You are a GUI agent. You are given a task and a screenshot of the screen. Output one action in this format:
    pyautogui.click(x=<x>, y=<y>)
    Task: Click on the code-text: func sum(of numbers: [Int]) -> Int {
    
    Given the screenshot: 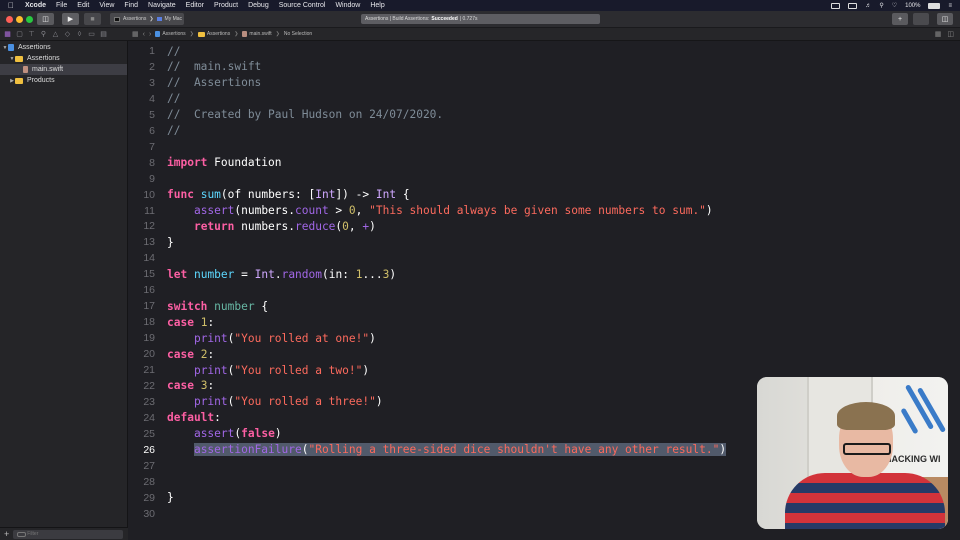 What is the action you would take?
    pyautogui.click(x=288, y=194)
    